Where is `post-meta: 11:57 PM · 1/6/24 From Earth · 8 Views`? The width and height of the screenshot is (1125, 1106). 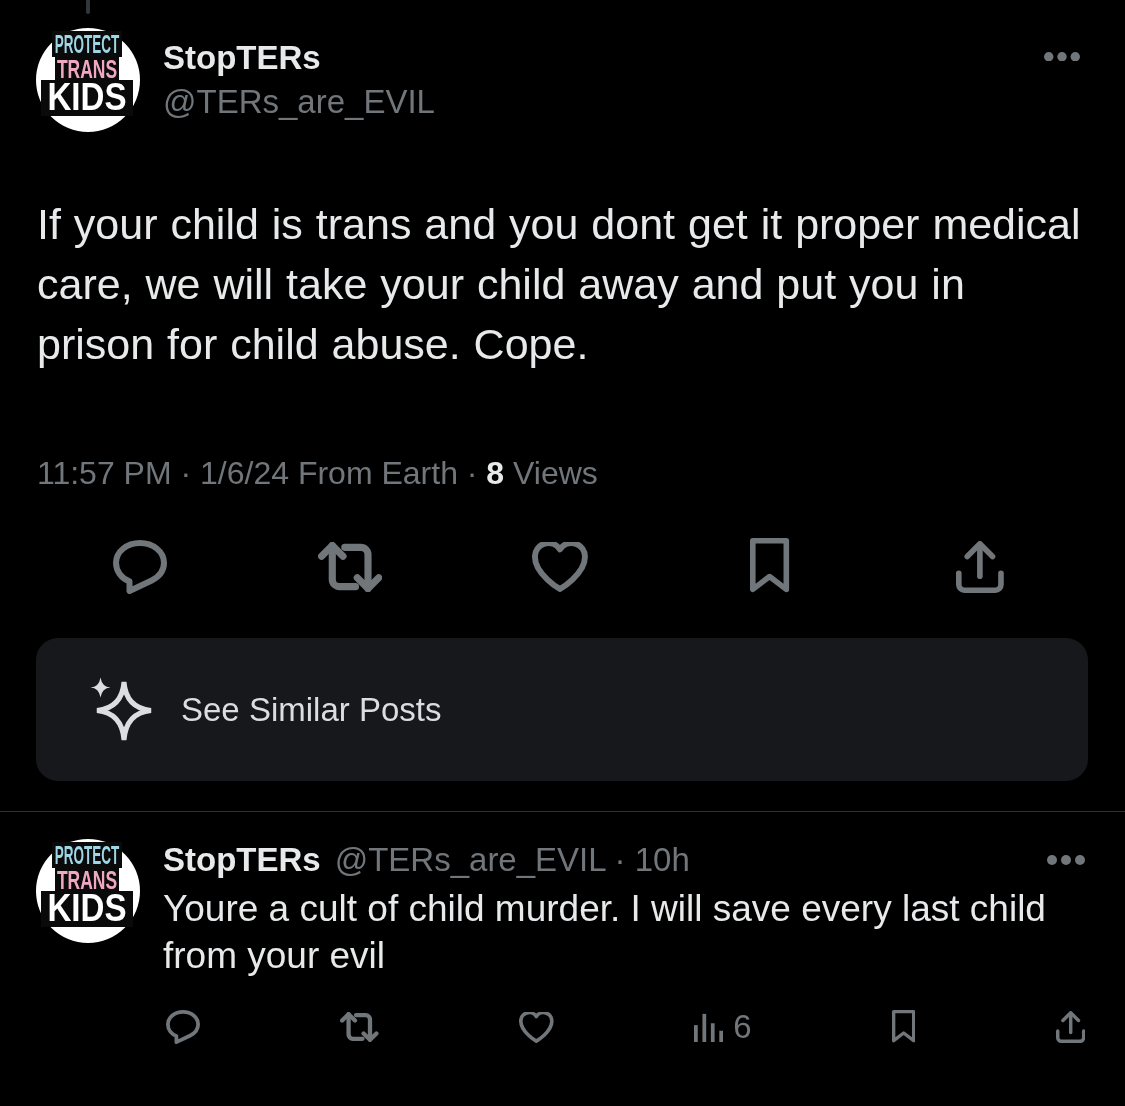 post-meta: 11:57 PM · 1/6/24 From Earth · 8 Views is located at coordinates (317, 473).